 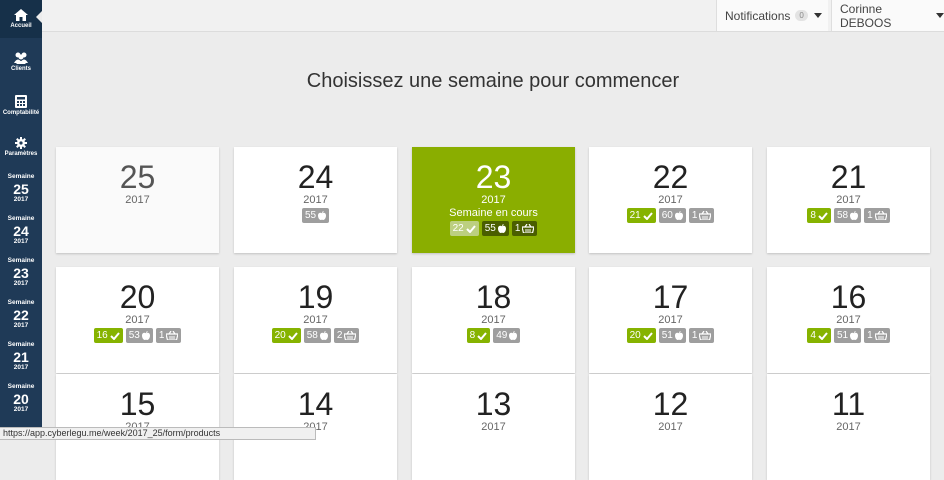 What do you see at coordinates (315, 404) in the screenshot?
I see `week-number: 14` at bounding box center [315, 404].